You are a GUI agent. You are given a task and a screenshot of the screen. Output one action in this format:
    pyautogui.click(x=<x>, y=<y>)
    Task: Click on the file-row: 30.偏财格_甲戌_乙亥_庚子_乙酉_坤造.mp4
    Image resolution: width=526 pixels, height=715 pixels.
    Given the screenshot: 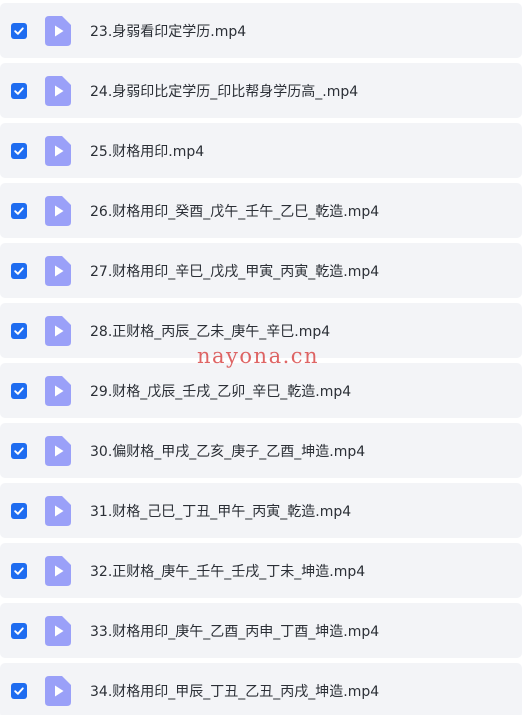 What is the action you would take?
    pyautogui.click(x=261, y=450)
    